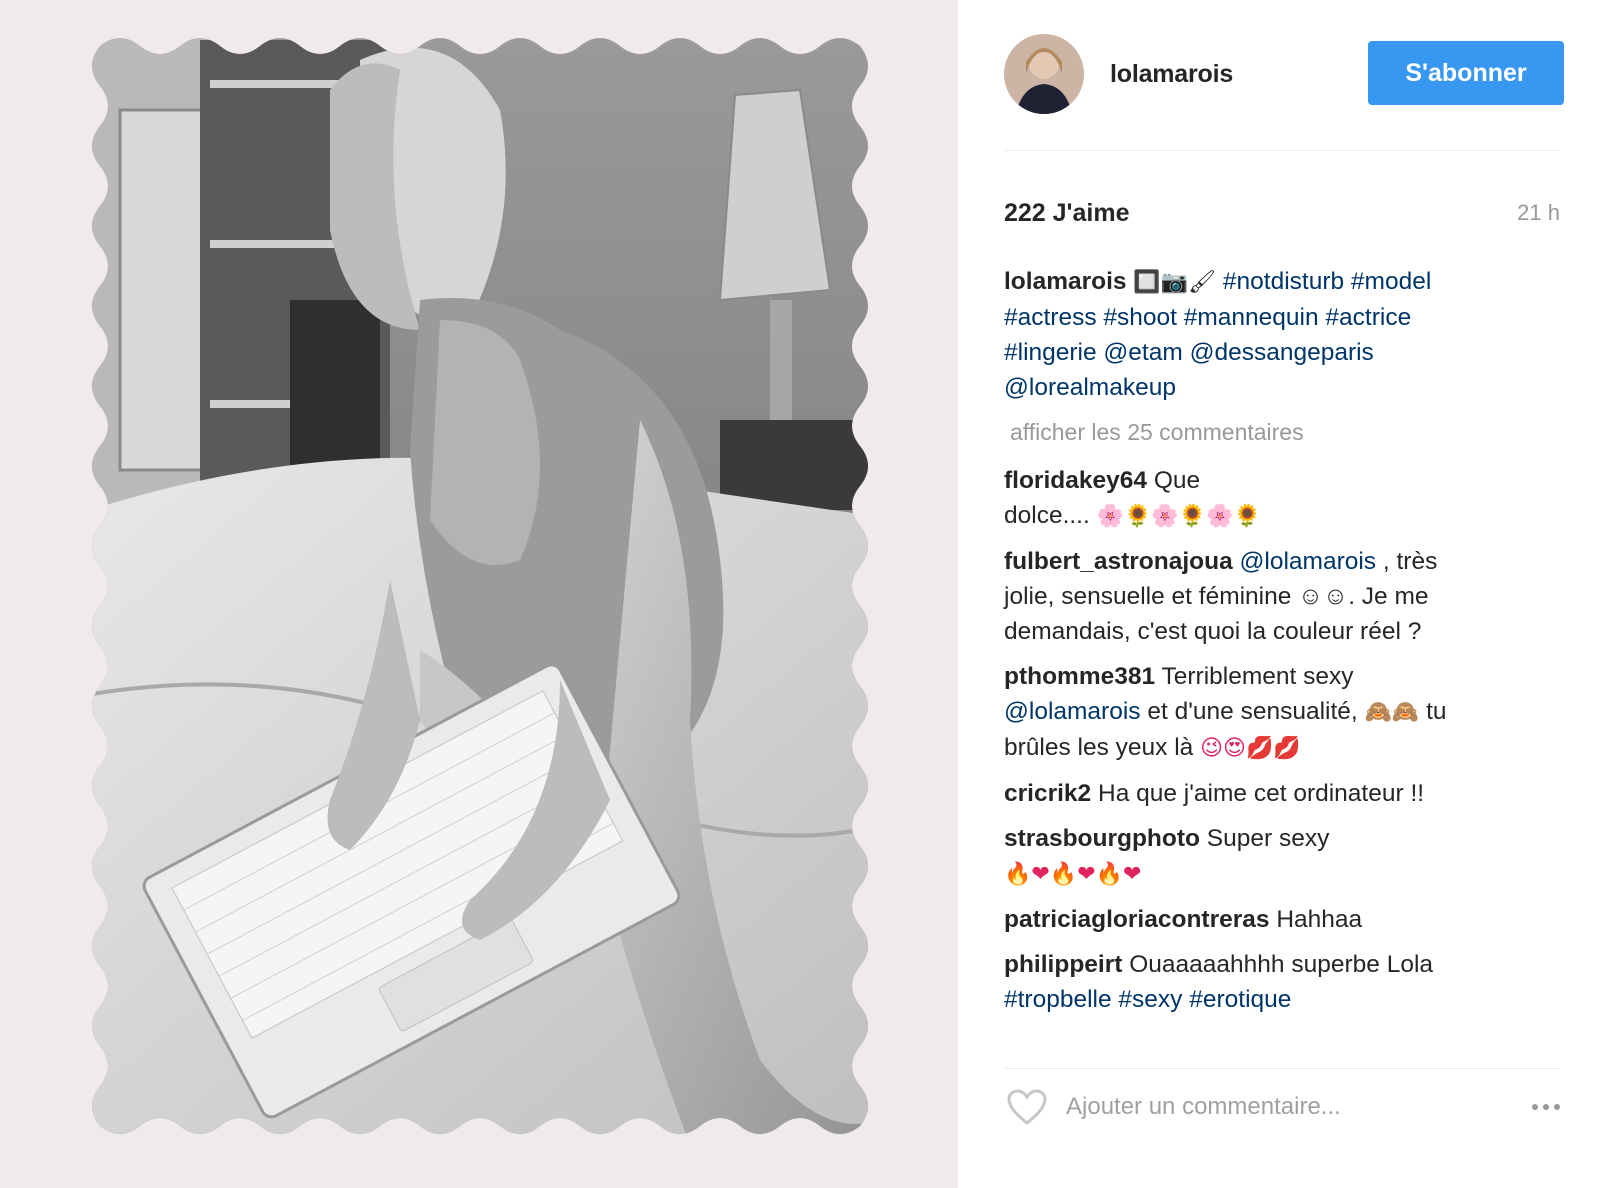 The height and width of the screenshot is (1188, 1600). I want to click on comment-text: Ouaaaaahhhh superbe Lola, so click(1278, 964).